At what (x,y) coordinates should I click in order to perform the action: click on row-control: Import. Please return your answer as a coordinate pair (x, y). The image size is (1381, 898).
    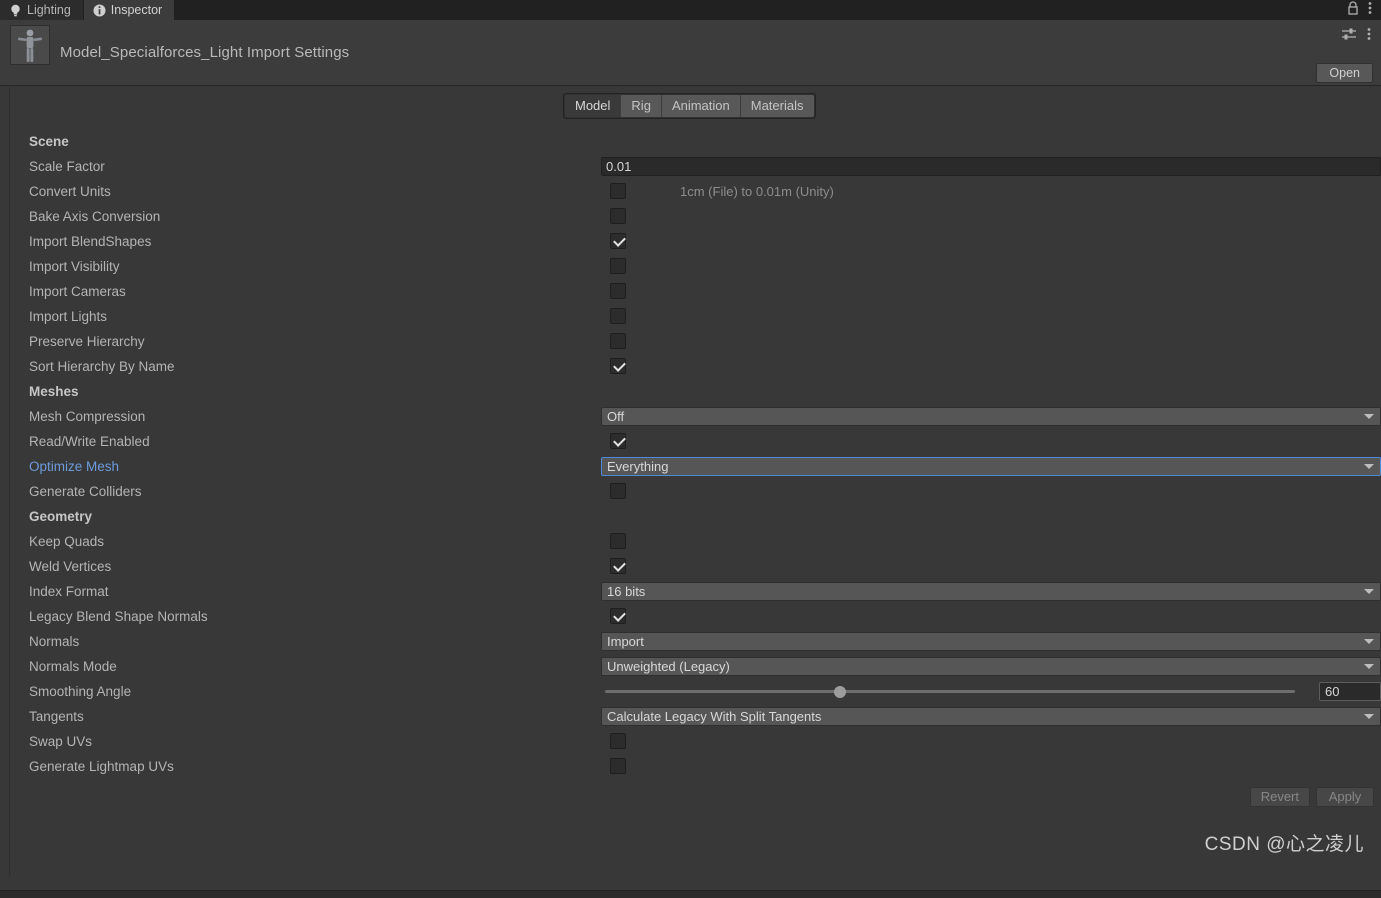
    Looking at the image, I should click on (991, 641).